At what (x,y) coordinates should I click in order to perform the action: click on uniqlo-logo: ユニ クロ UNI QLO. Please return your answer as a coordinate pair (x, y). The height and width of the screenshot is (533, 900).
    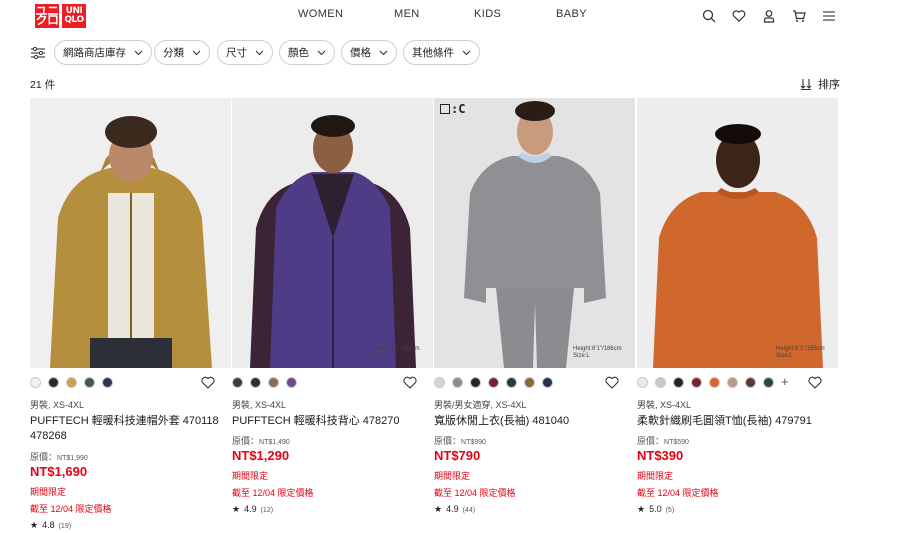
    Looking at the image, I should click on (60, 16).